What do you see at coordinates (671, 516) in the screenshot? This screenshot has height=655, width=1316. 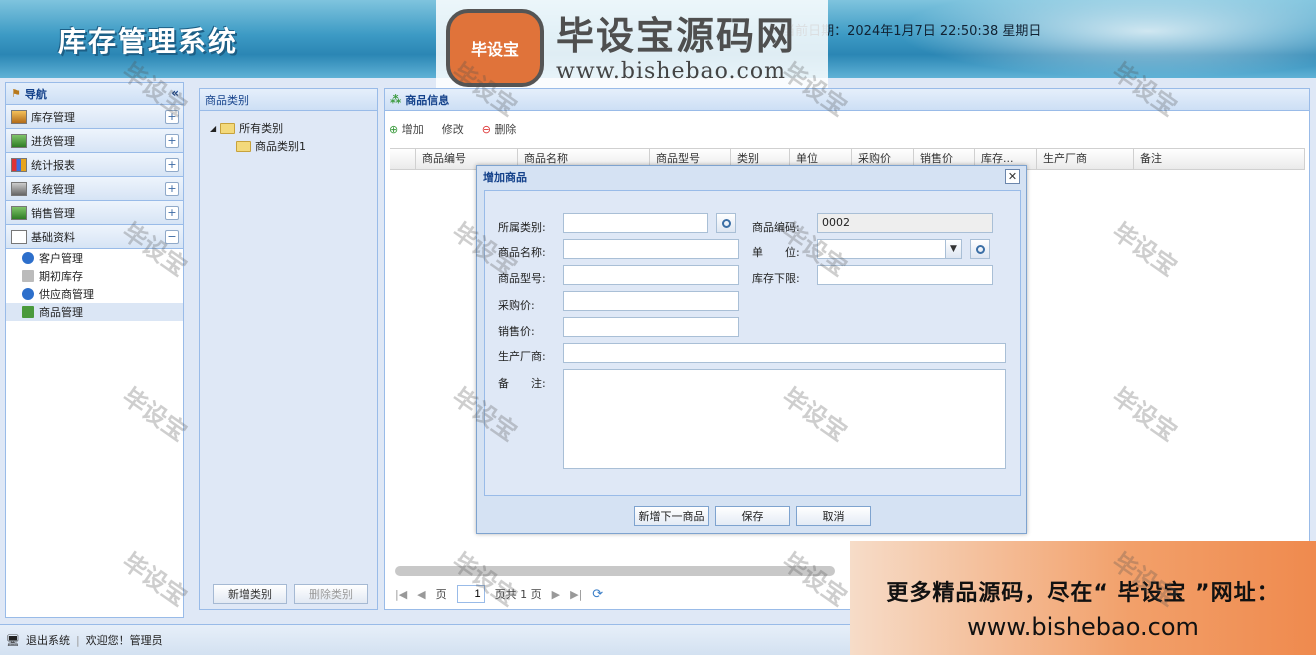 I see `save-and-next-button: 新增下一商品` at bounding box center [671, 516].